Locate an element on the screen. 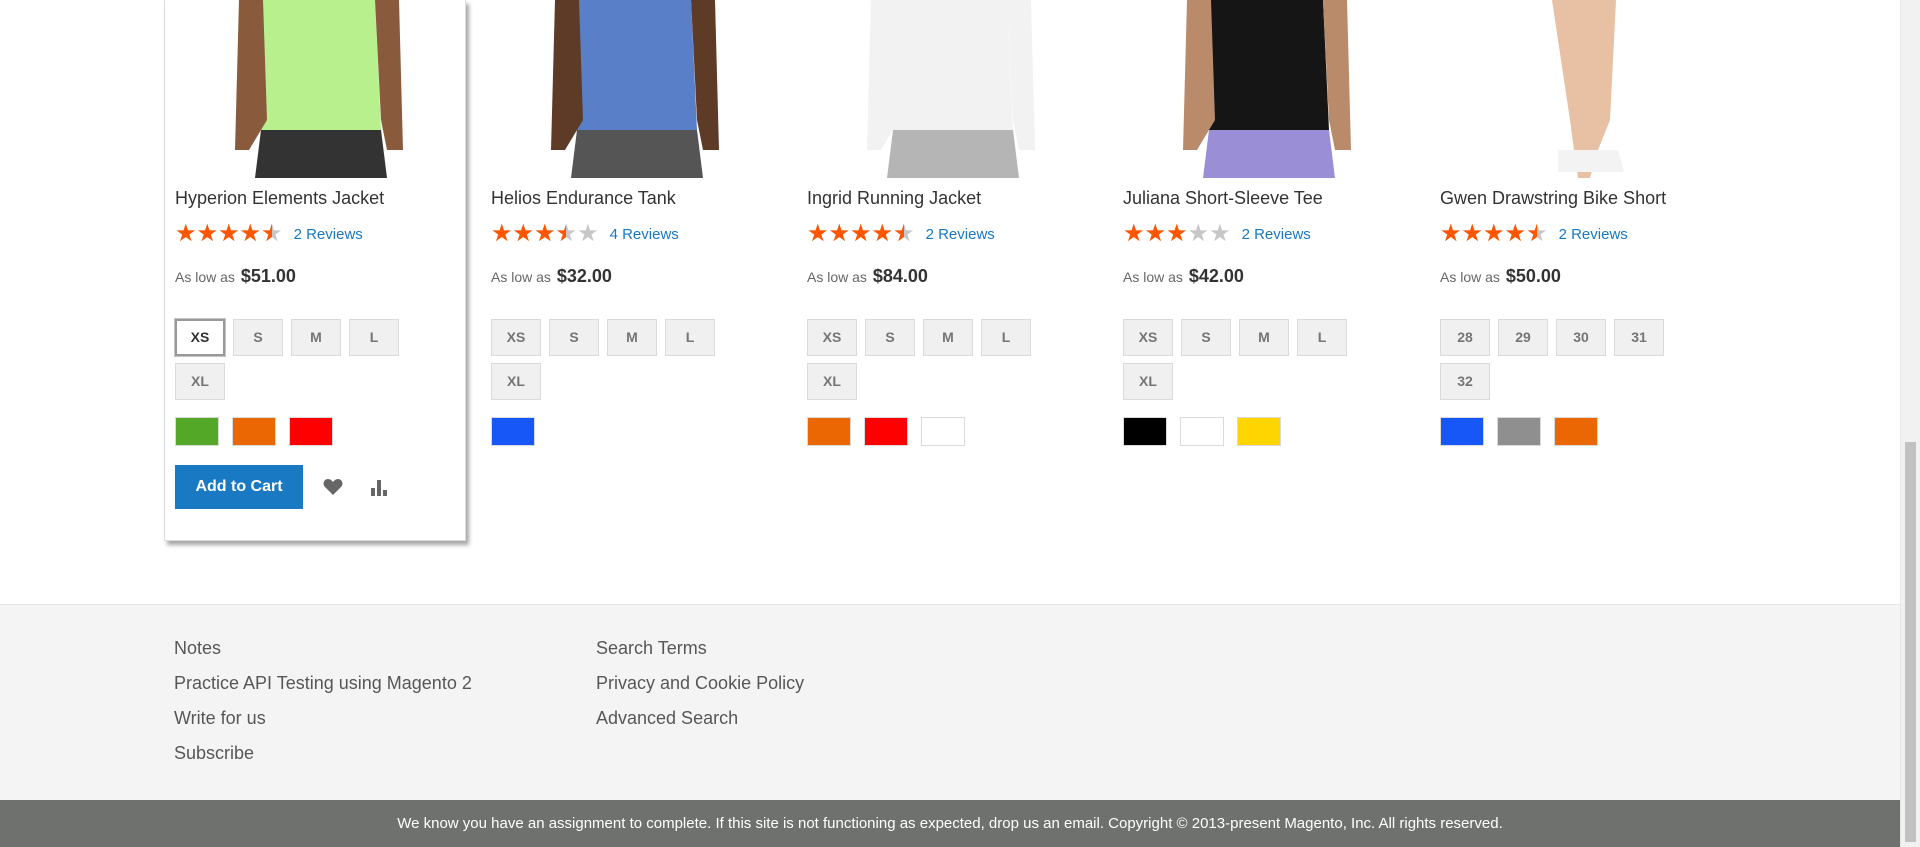 The image size is (1920, 847). footer-link-notes: Notes is located at coordinates (323, 648).